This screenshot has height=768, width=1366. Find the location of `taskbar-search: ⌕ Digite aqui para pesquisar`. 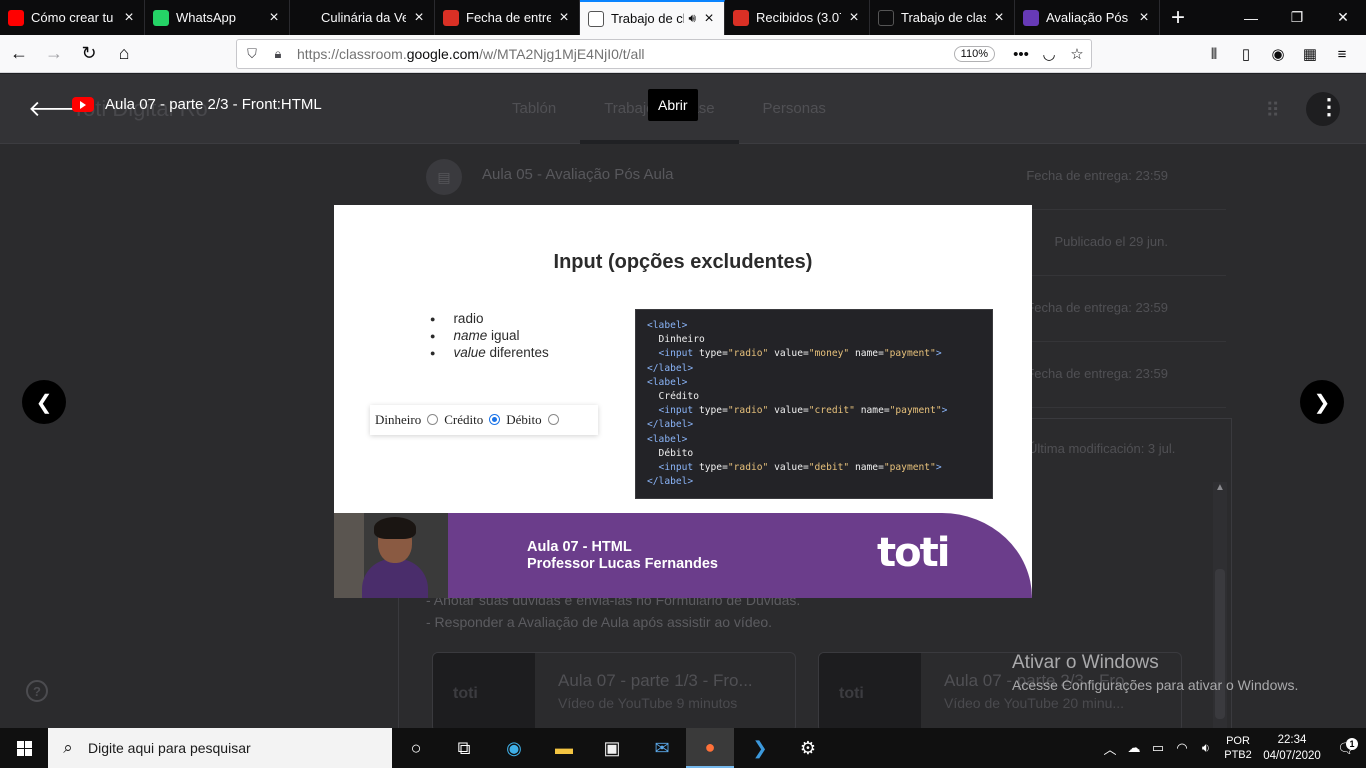

taskbar-search: ⌕ Digite aqui para pesquisar is located at coordinates (220, 748).